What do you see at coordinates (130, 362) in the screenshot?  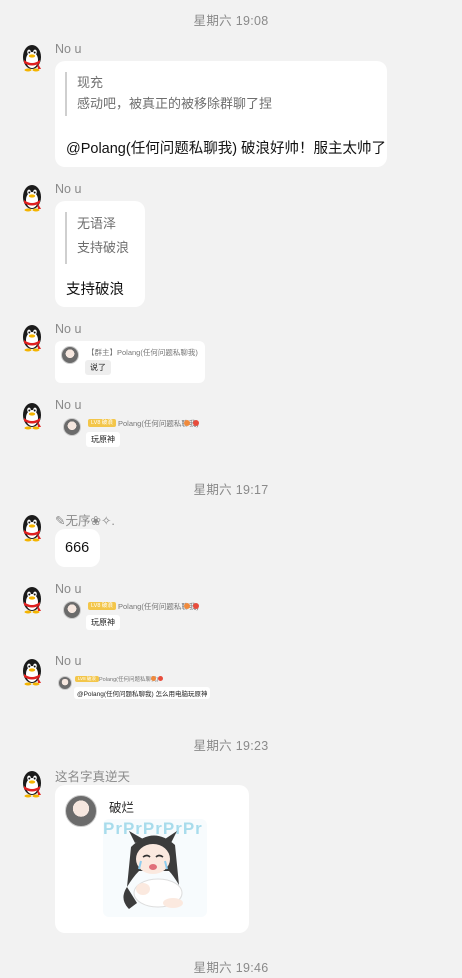 I see `forwarded-screenshot: 【群主】Polang(任何问题私聊我) 说了` at bounding box center [130, 362].